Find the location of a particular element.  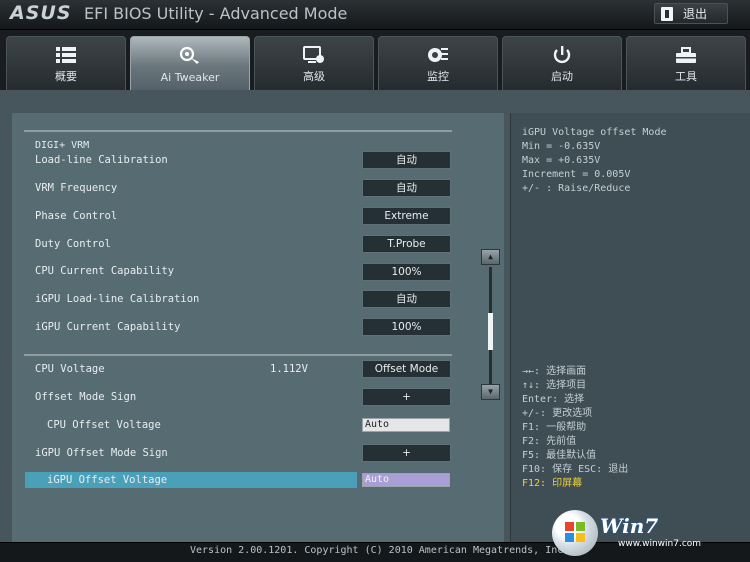

tool-icon is located at coordinates (686, 55).